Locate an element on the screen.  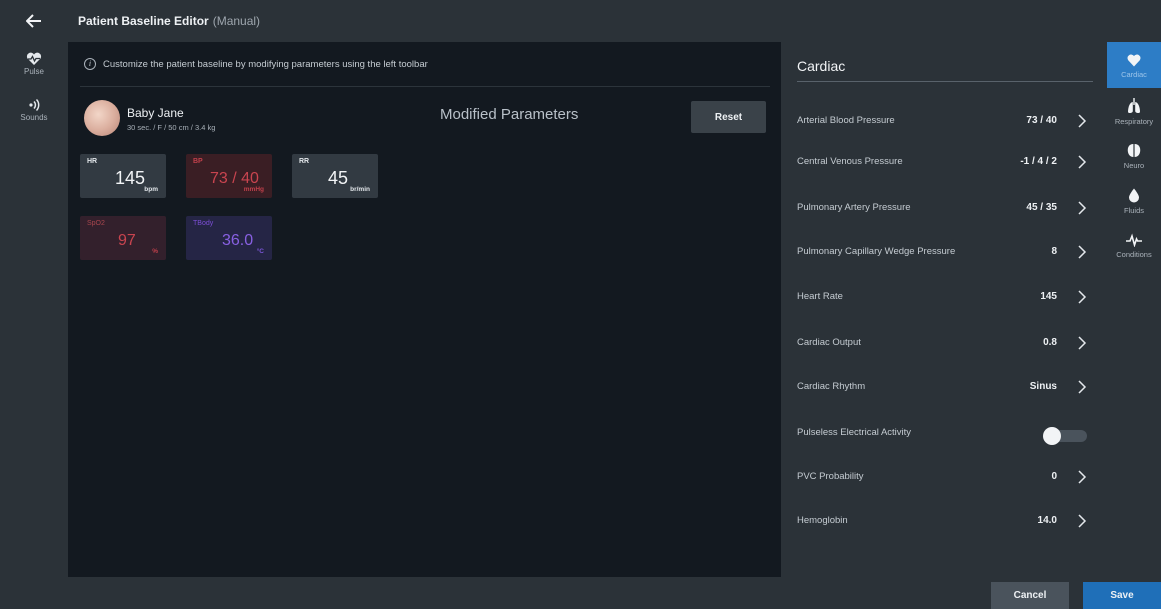
brain-icon is located at coordinates (1134, 150).